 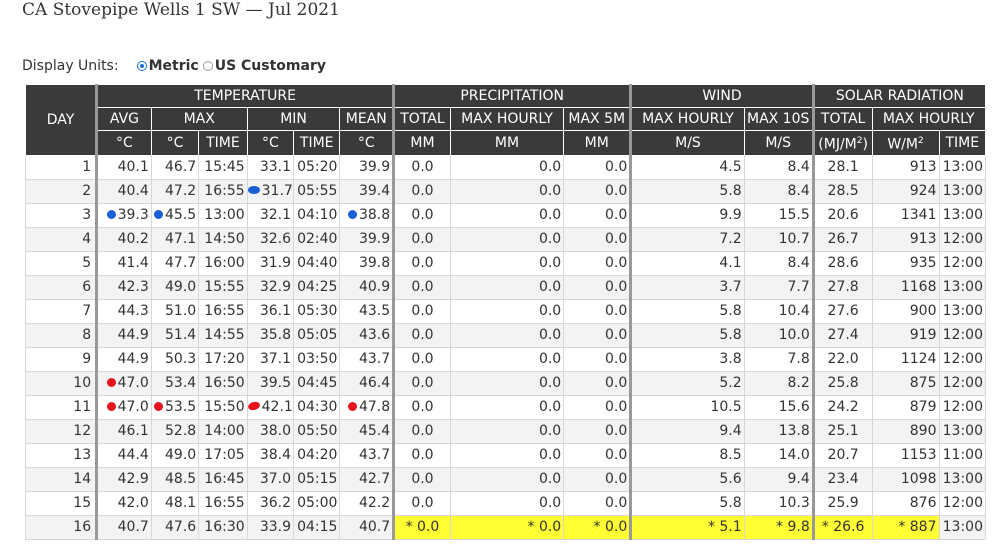 I want to click on cell-mean: 46.4, so click(x=367, y=383).